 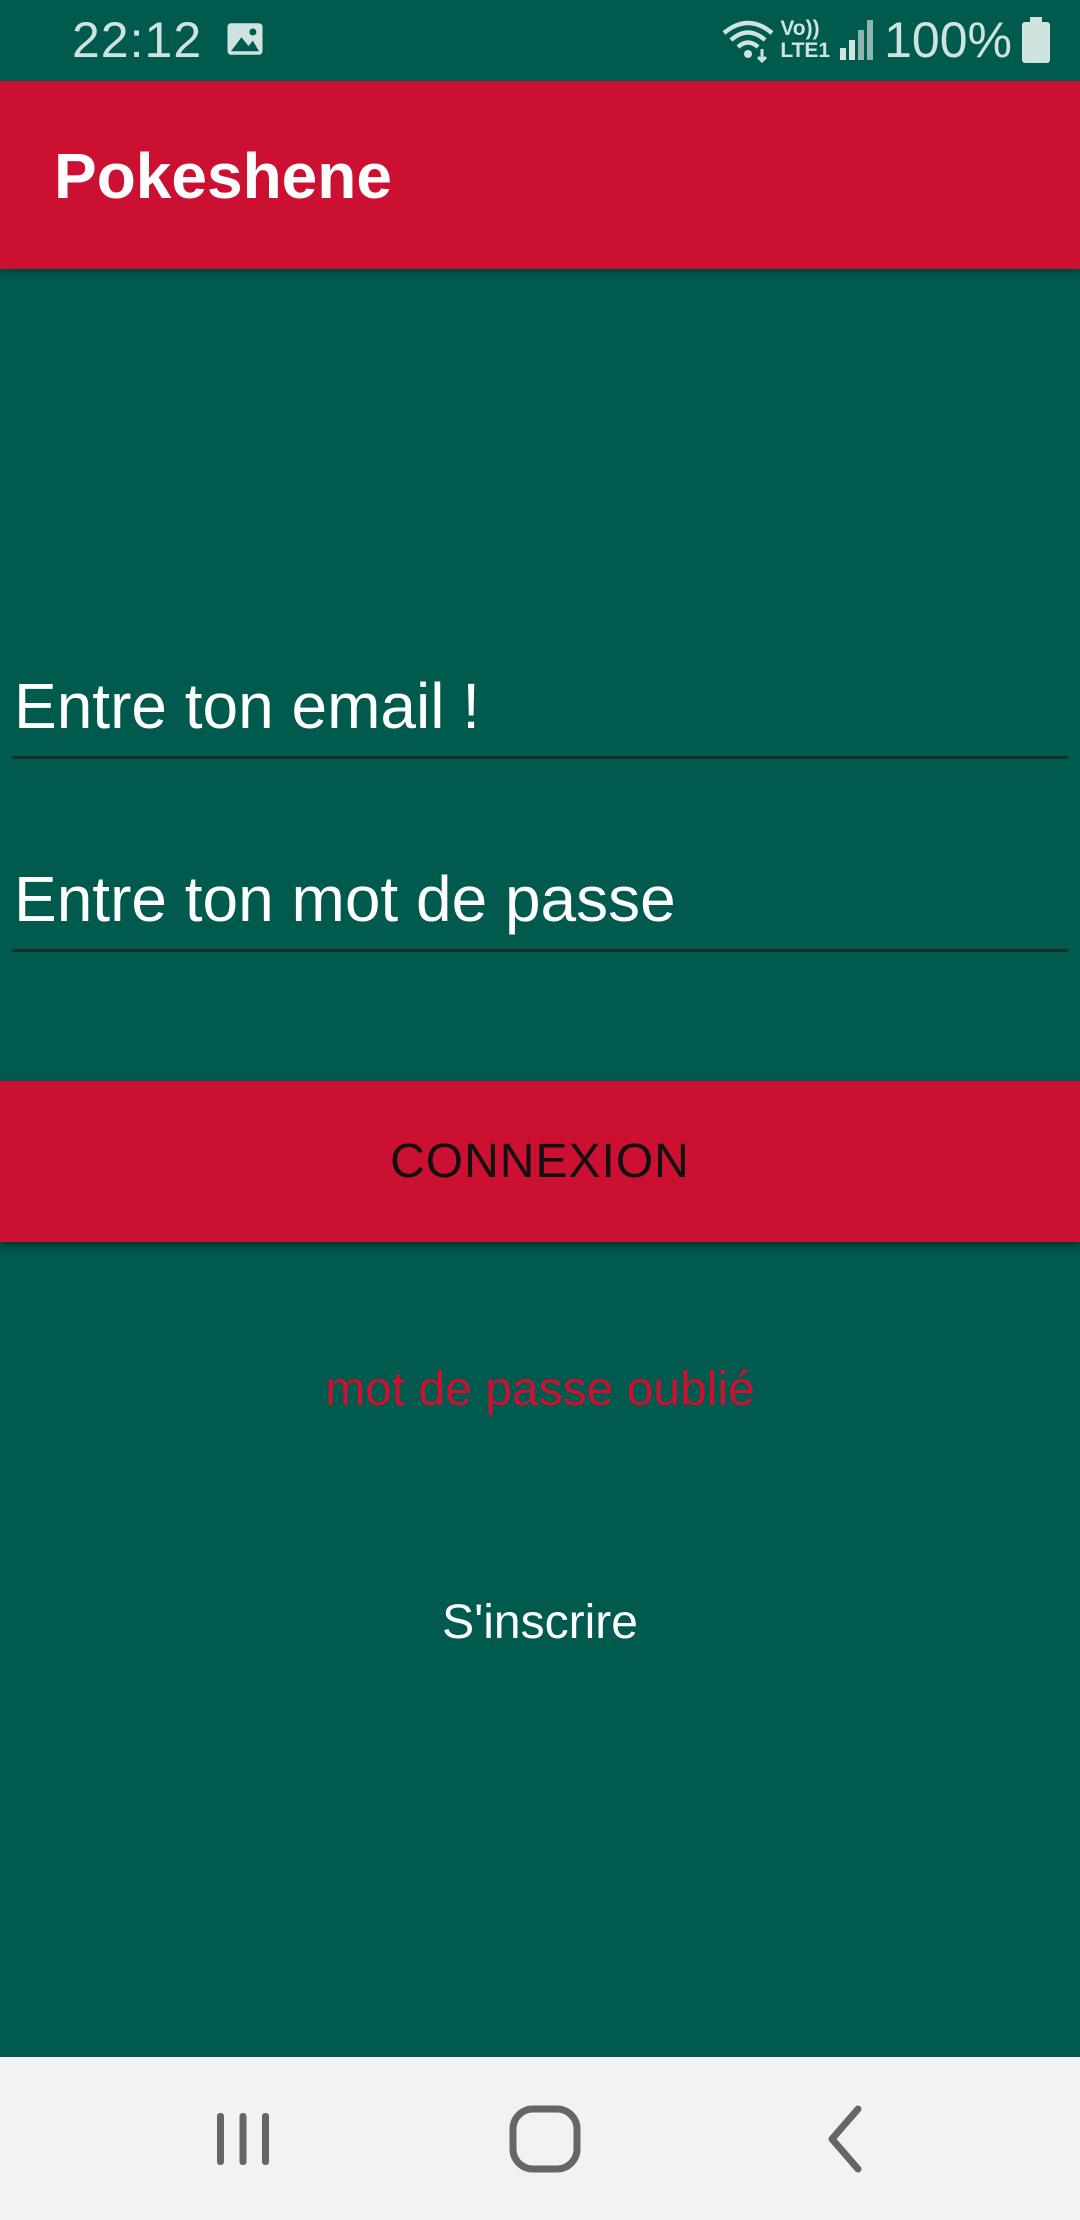 What do you see at coordinates (545, 2139) in the screenshot?
I see `home-icon` at bounding box center [545, 2139].